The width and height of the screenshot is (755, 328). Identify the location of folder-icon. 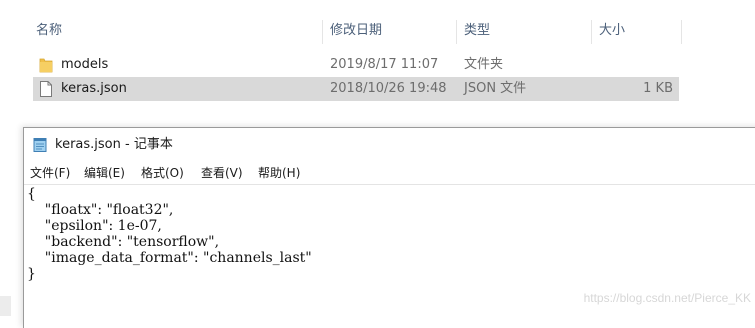
(46, 65).